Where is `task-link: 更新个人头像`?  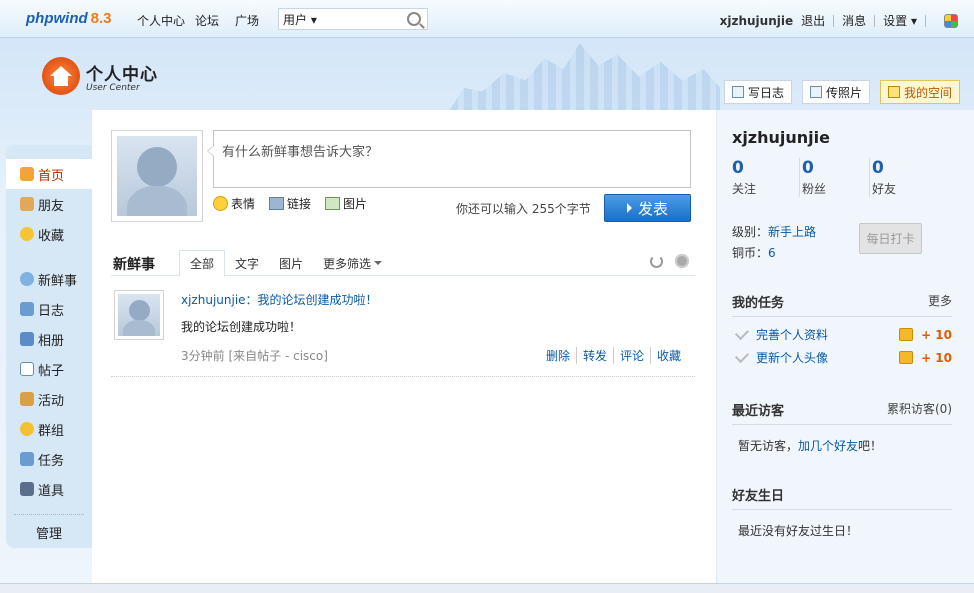
task-link: 更新个人头像 is located at coordinates (827, 357).